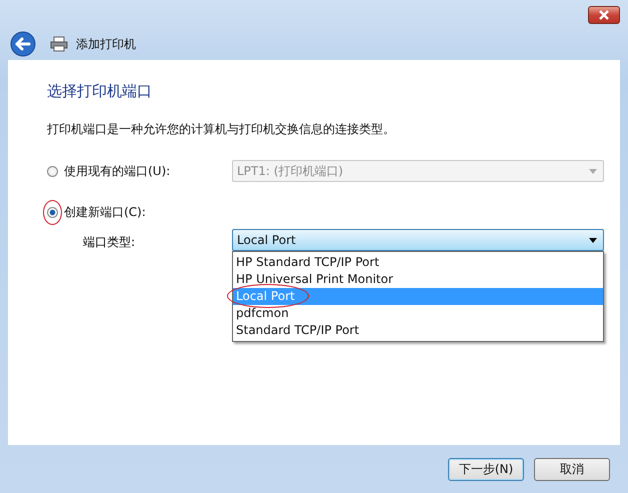 This screenshot has height=493, width=628. I want to click on dropdown-item: pdfcmon, so click(418, 313).